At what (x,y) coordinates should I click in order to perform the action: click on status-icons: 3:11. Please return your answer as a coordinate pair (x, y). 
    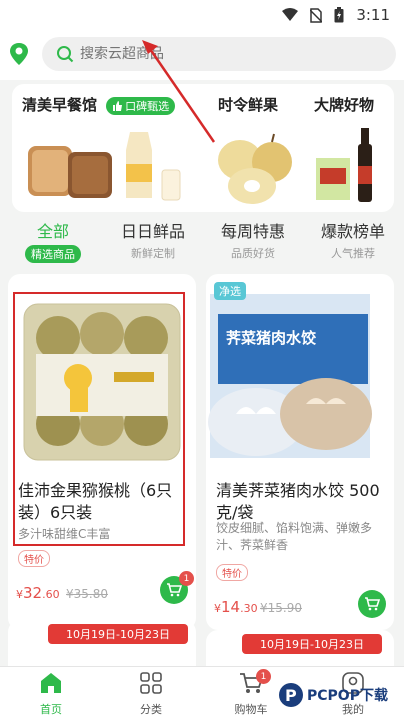
    Looking at the image, I should click on (336, 15).